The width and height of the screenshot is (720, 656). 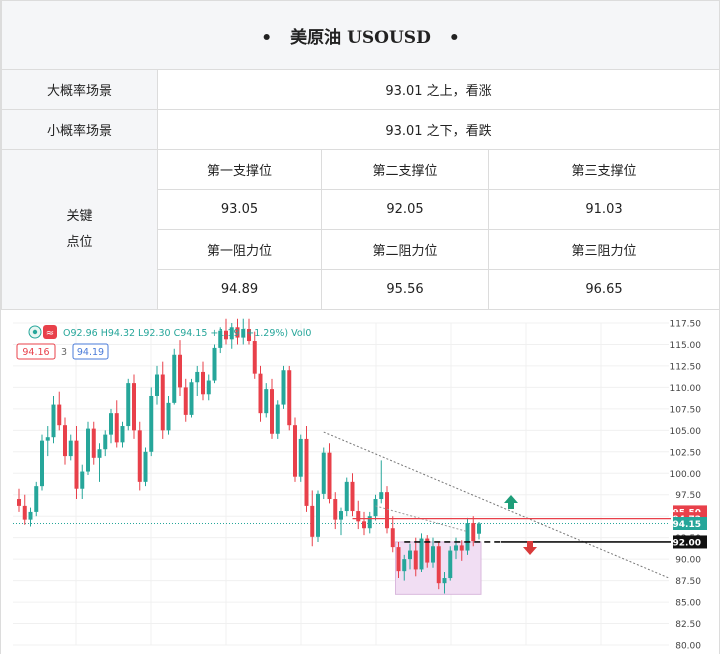 I want to click on scenario-row-major: 大概率场景 93.01 之上，看涨, so click(x=360, y=89).